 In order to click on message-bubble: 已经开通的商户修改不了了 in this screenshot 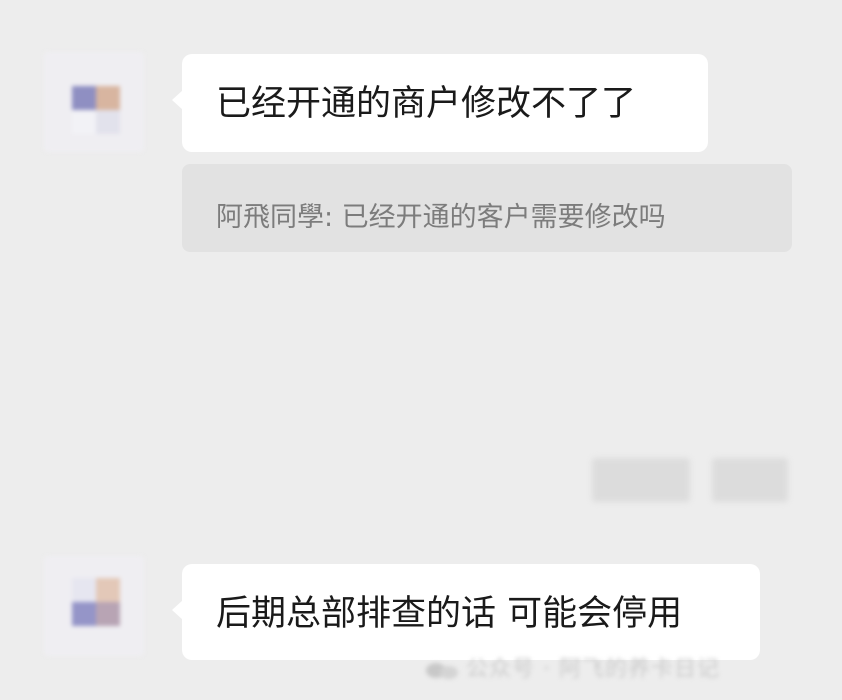, I will do `click(440, 103)`.